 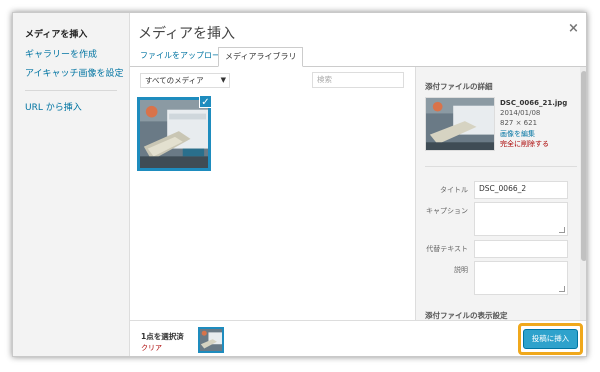 I want to click on dialog-title: メディアを挿入, so click(x=187, y=34).